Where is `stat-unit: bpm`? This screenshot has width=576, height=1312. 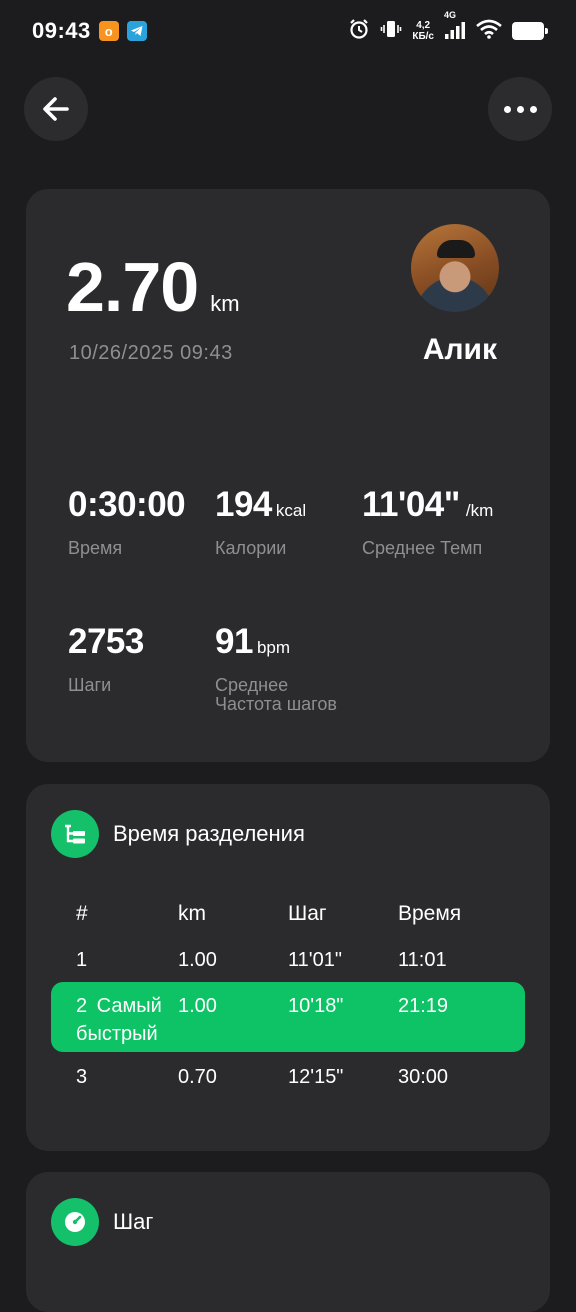 stat-unit: bpm is located at coordinates (273, 647).